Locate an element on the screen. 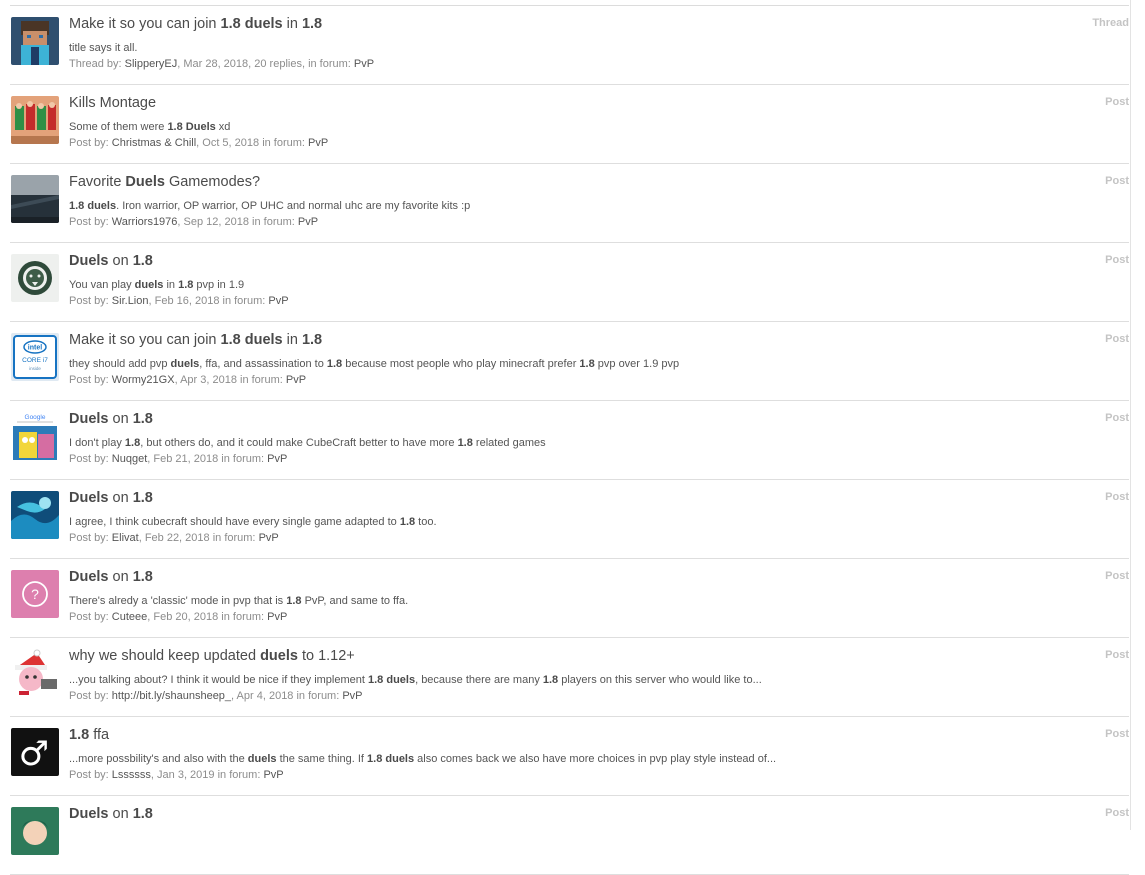  text-segment: Some of them were is located at coordinates (118, 127).